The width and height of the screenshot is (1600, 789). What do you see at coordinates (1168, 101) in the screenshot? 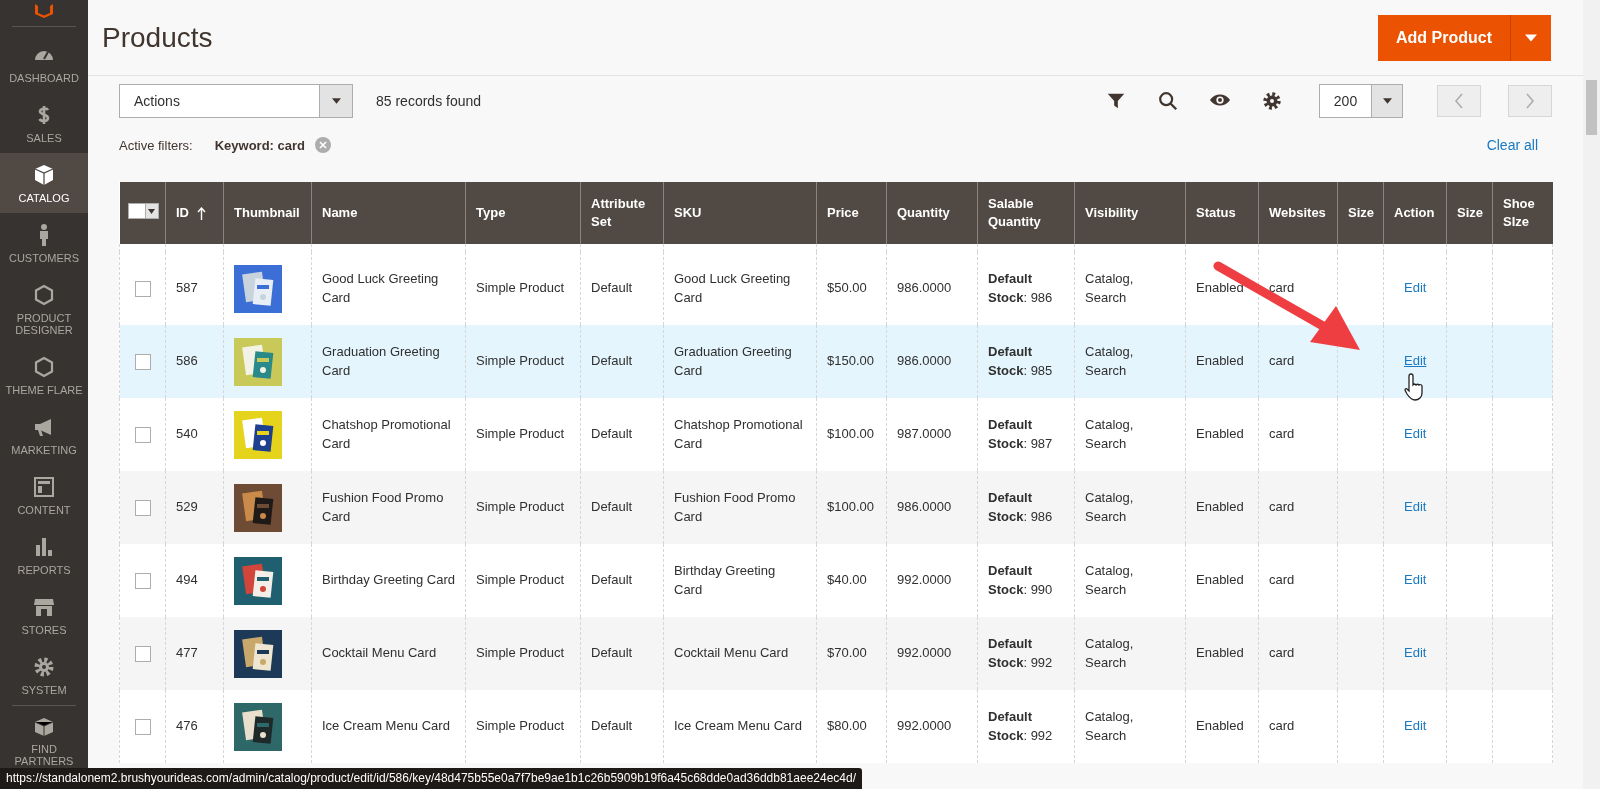
I see `search-icon` at bounding box center [1168, 101].